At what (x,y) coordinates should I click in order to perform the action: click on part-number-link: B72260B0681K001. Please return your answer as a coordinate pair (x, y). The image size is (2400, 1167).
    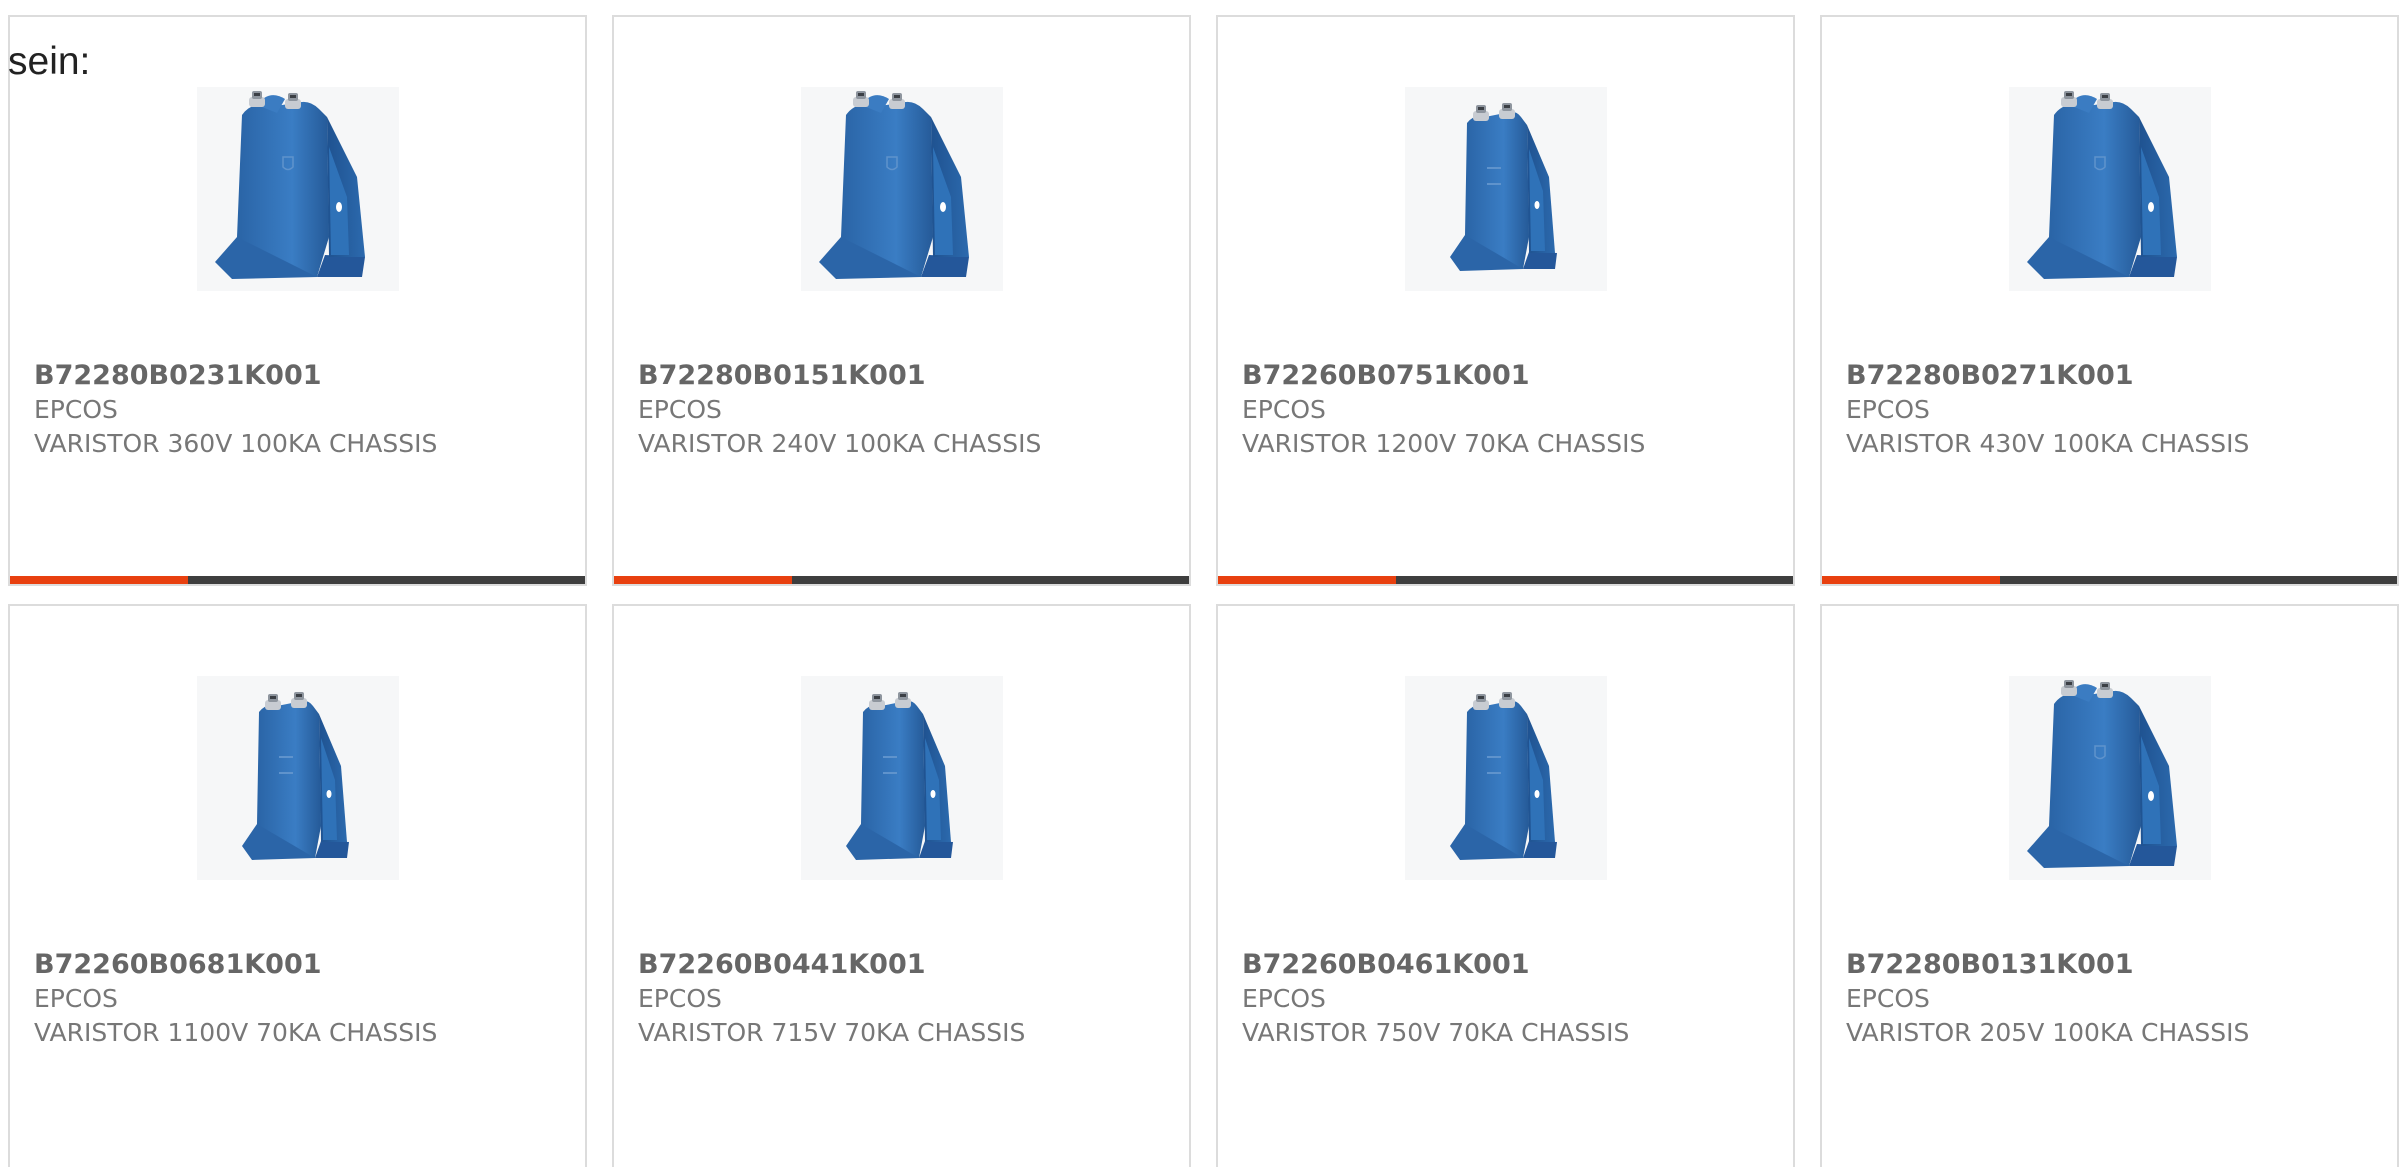
    Looking at the image, I should click on (304, 965).